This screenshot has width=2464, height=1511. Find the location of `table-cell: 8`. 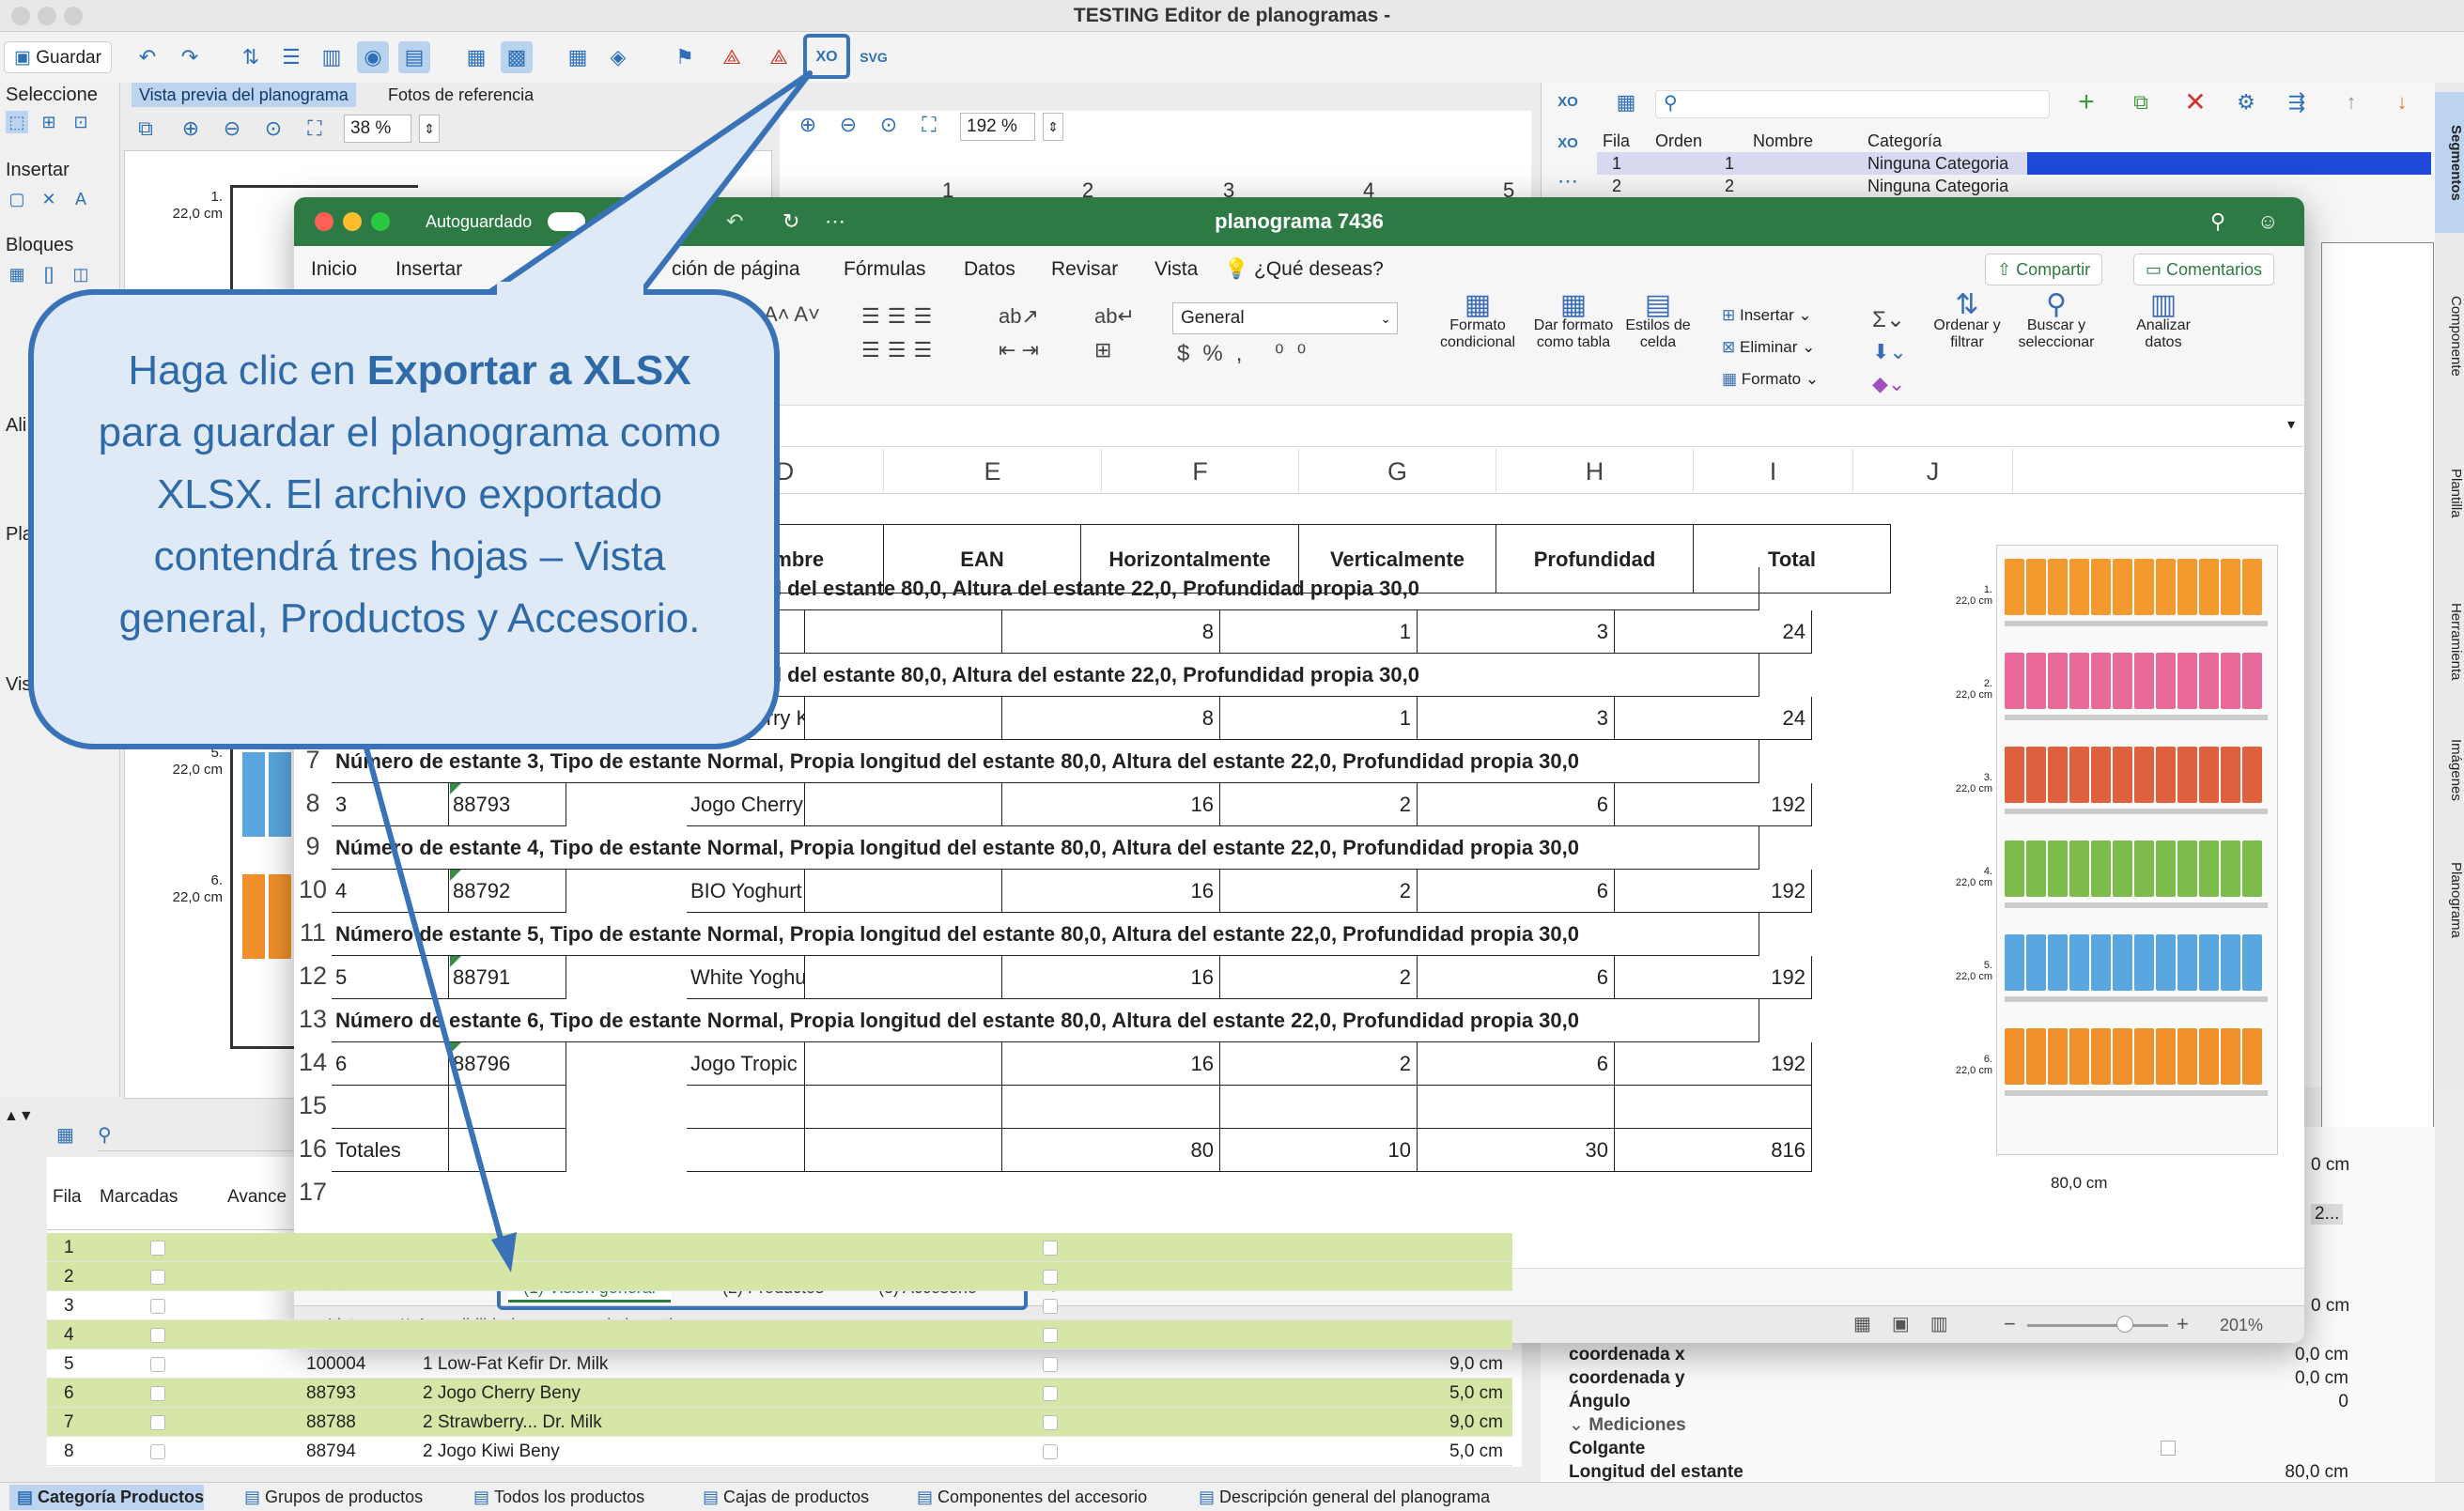

table-cell: 8 is located at coordinates (1111, 718).